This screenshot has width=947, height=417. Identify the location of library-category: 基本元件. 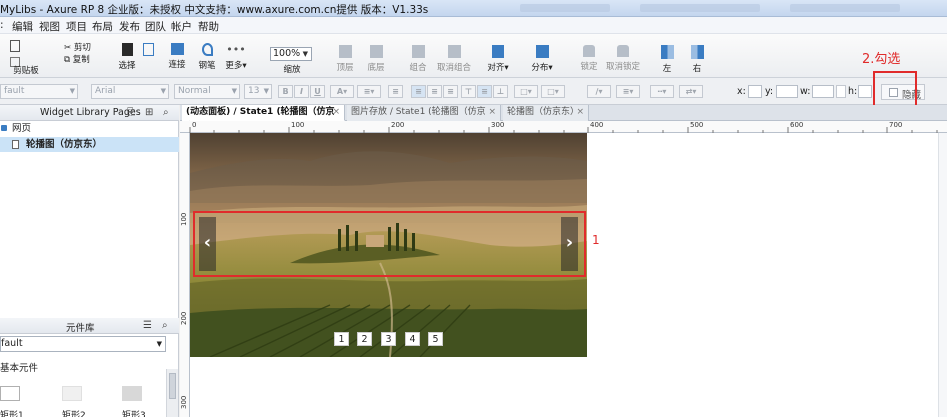
(19, 367).